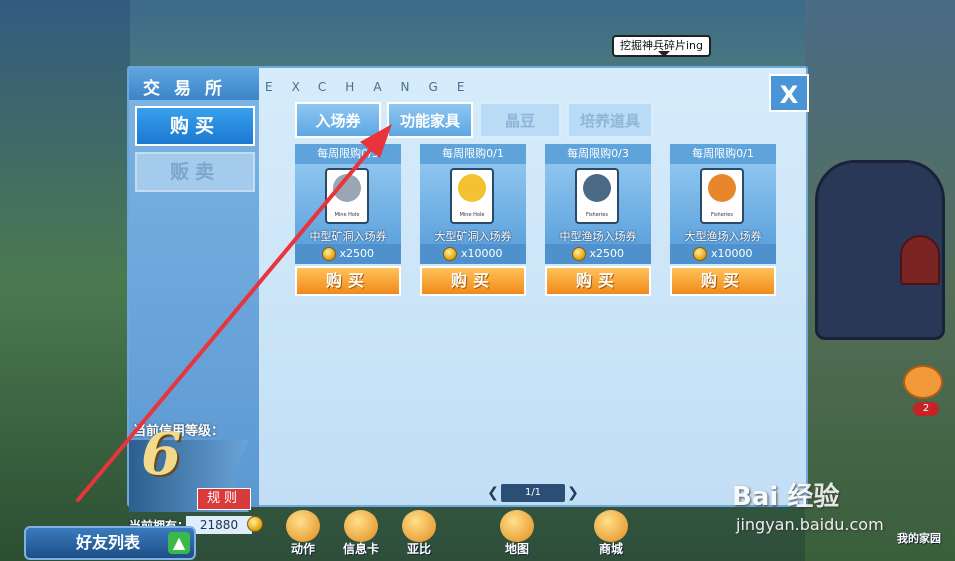 This screenshot has width=955, height=561. Describe the element at coordinates (789, 93) in the screenshot. I see `close-button: X` at that location.